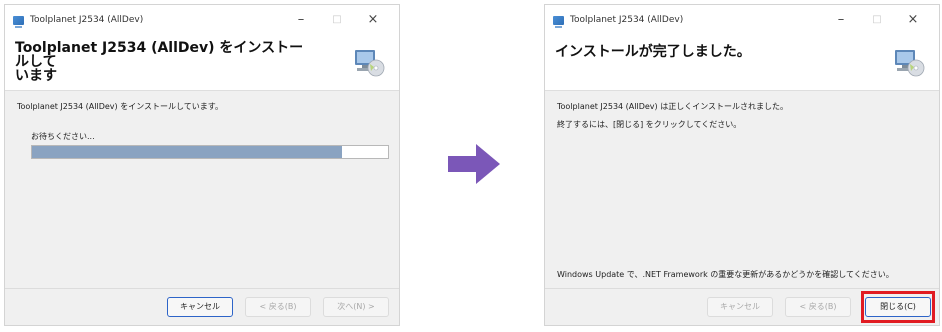 This screenshot has width=942, height=332. What do you see at coordinates (120, 106) in the screenshot?
I see `status-message: Toolplanet J2534 (AllDev) をインストールしています。` at bounding box center [120, 106].